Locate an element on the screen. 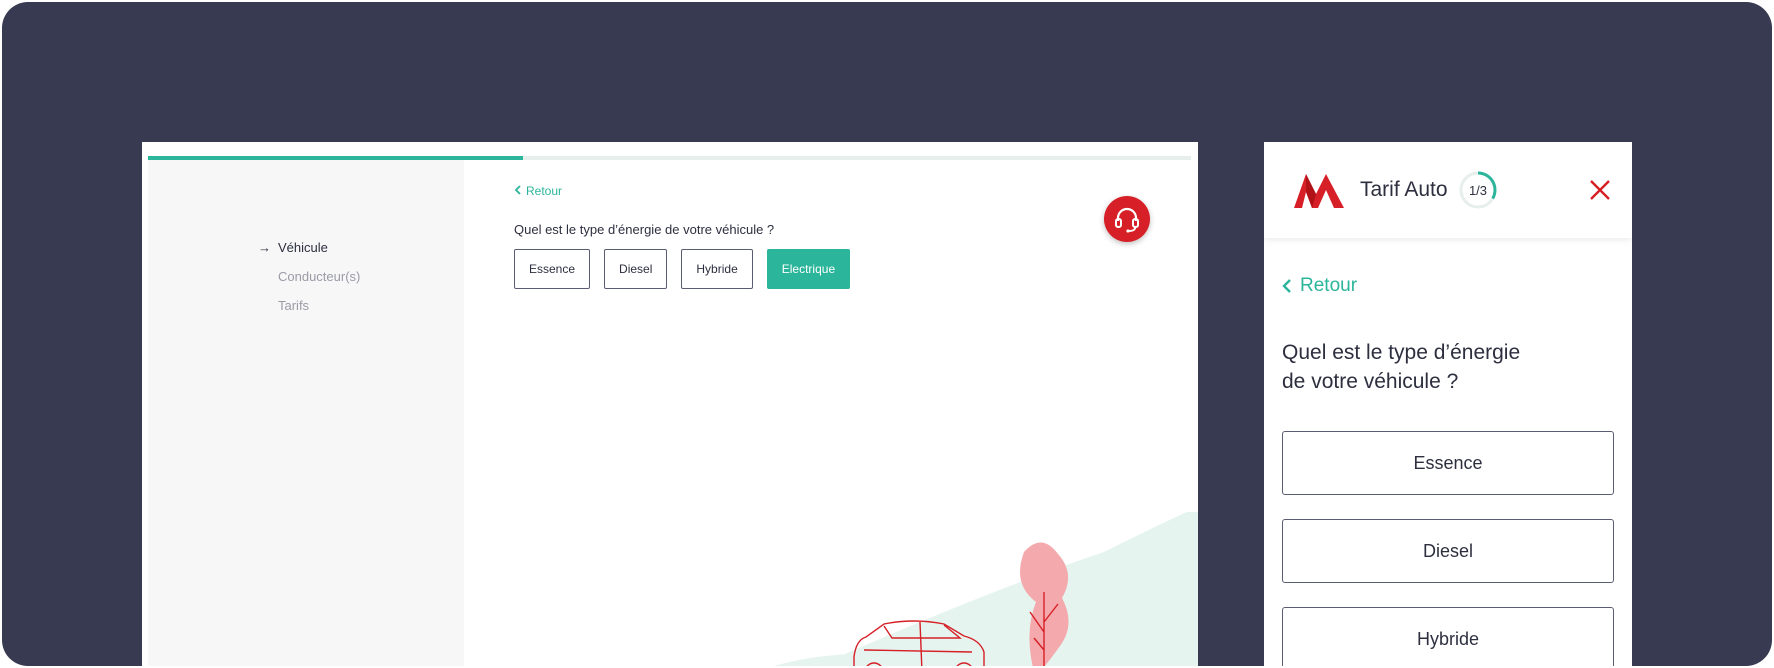  option-electrique: Electrique is located at coordinates (808, 269).